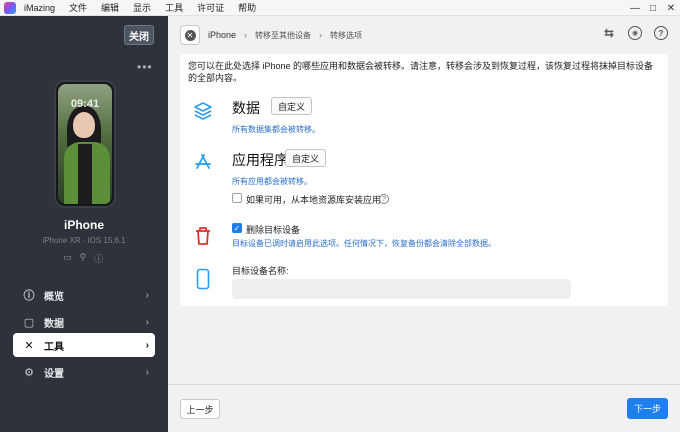 Image resolution: width=680 pixels, height=432 pixels. I want to click on next-button: 下一步, so click(647, 408).